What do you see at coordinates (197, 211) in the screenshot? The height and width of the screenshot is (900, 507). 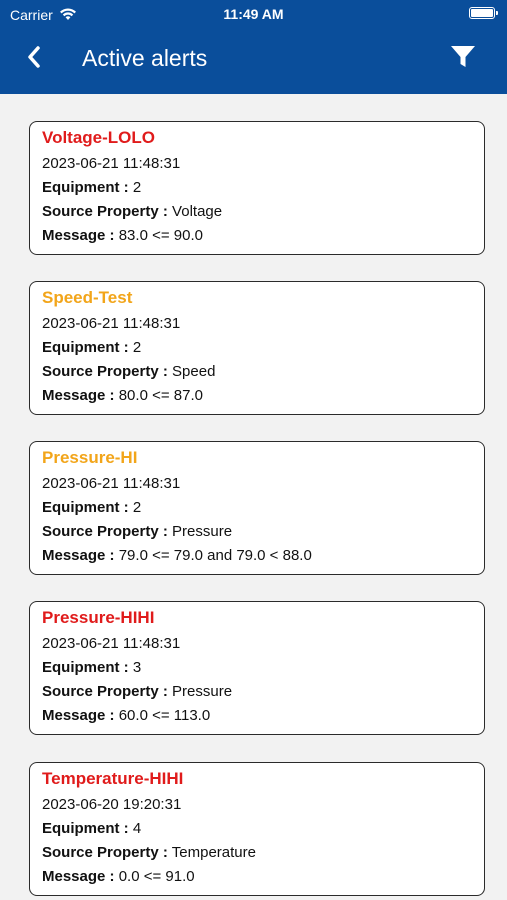 I see `source-property-value: Voltage` at bounding box center [197, 211].